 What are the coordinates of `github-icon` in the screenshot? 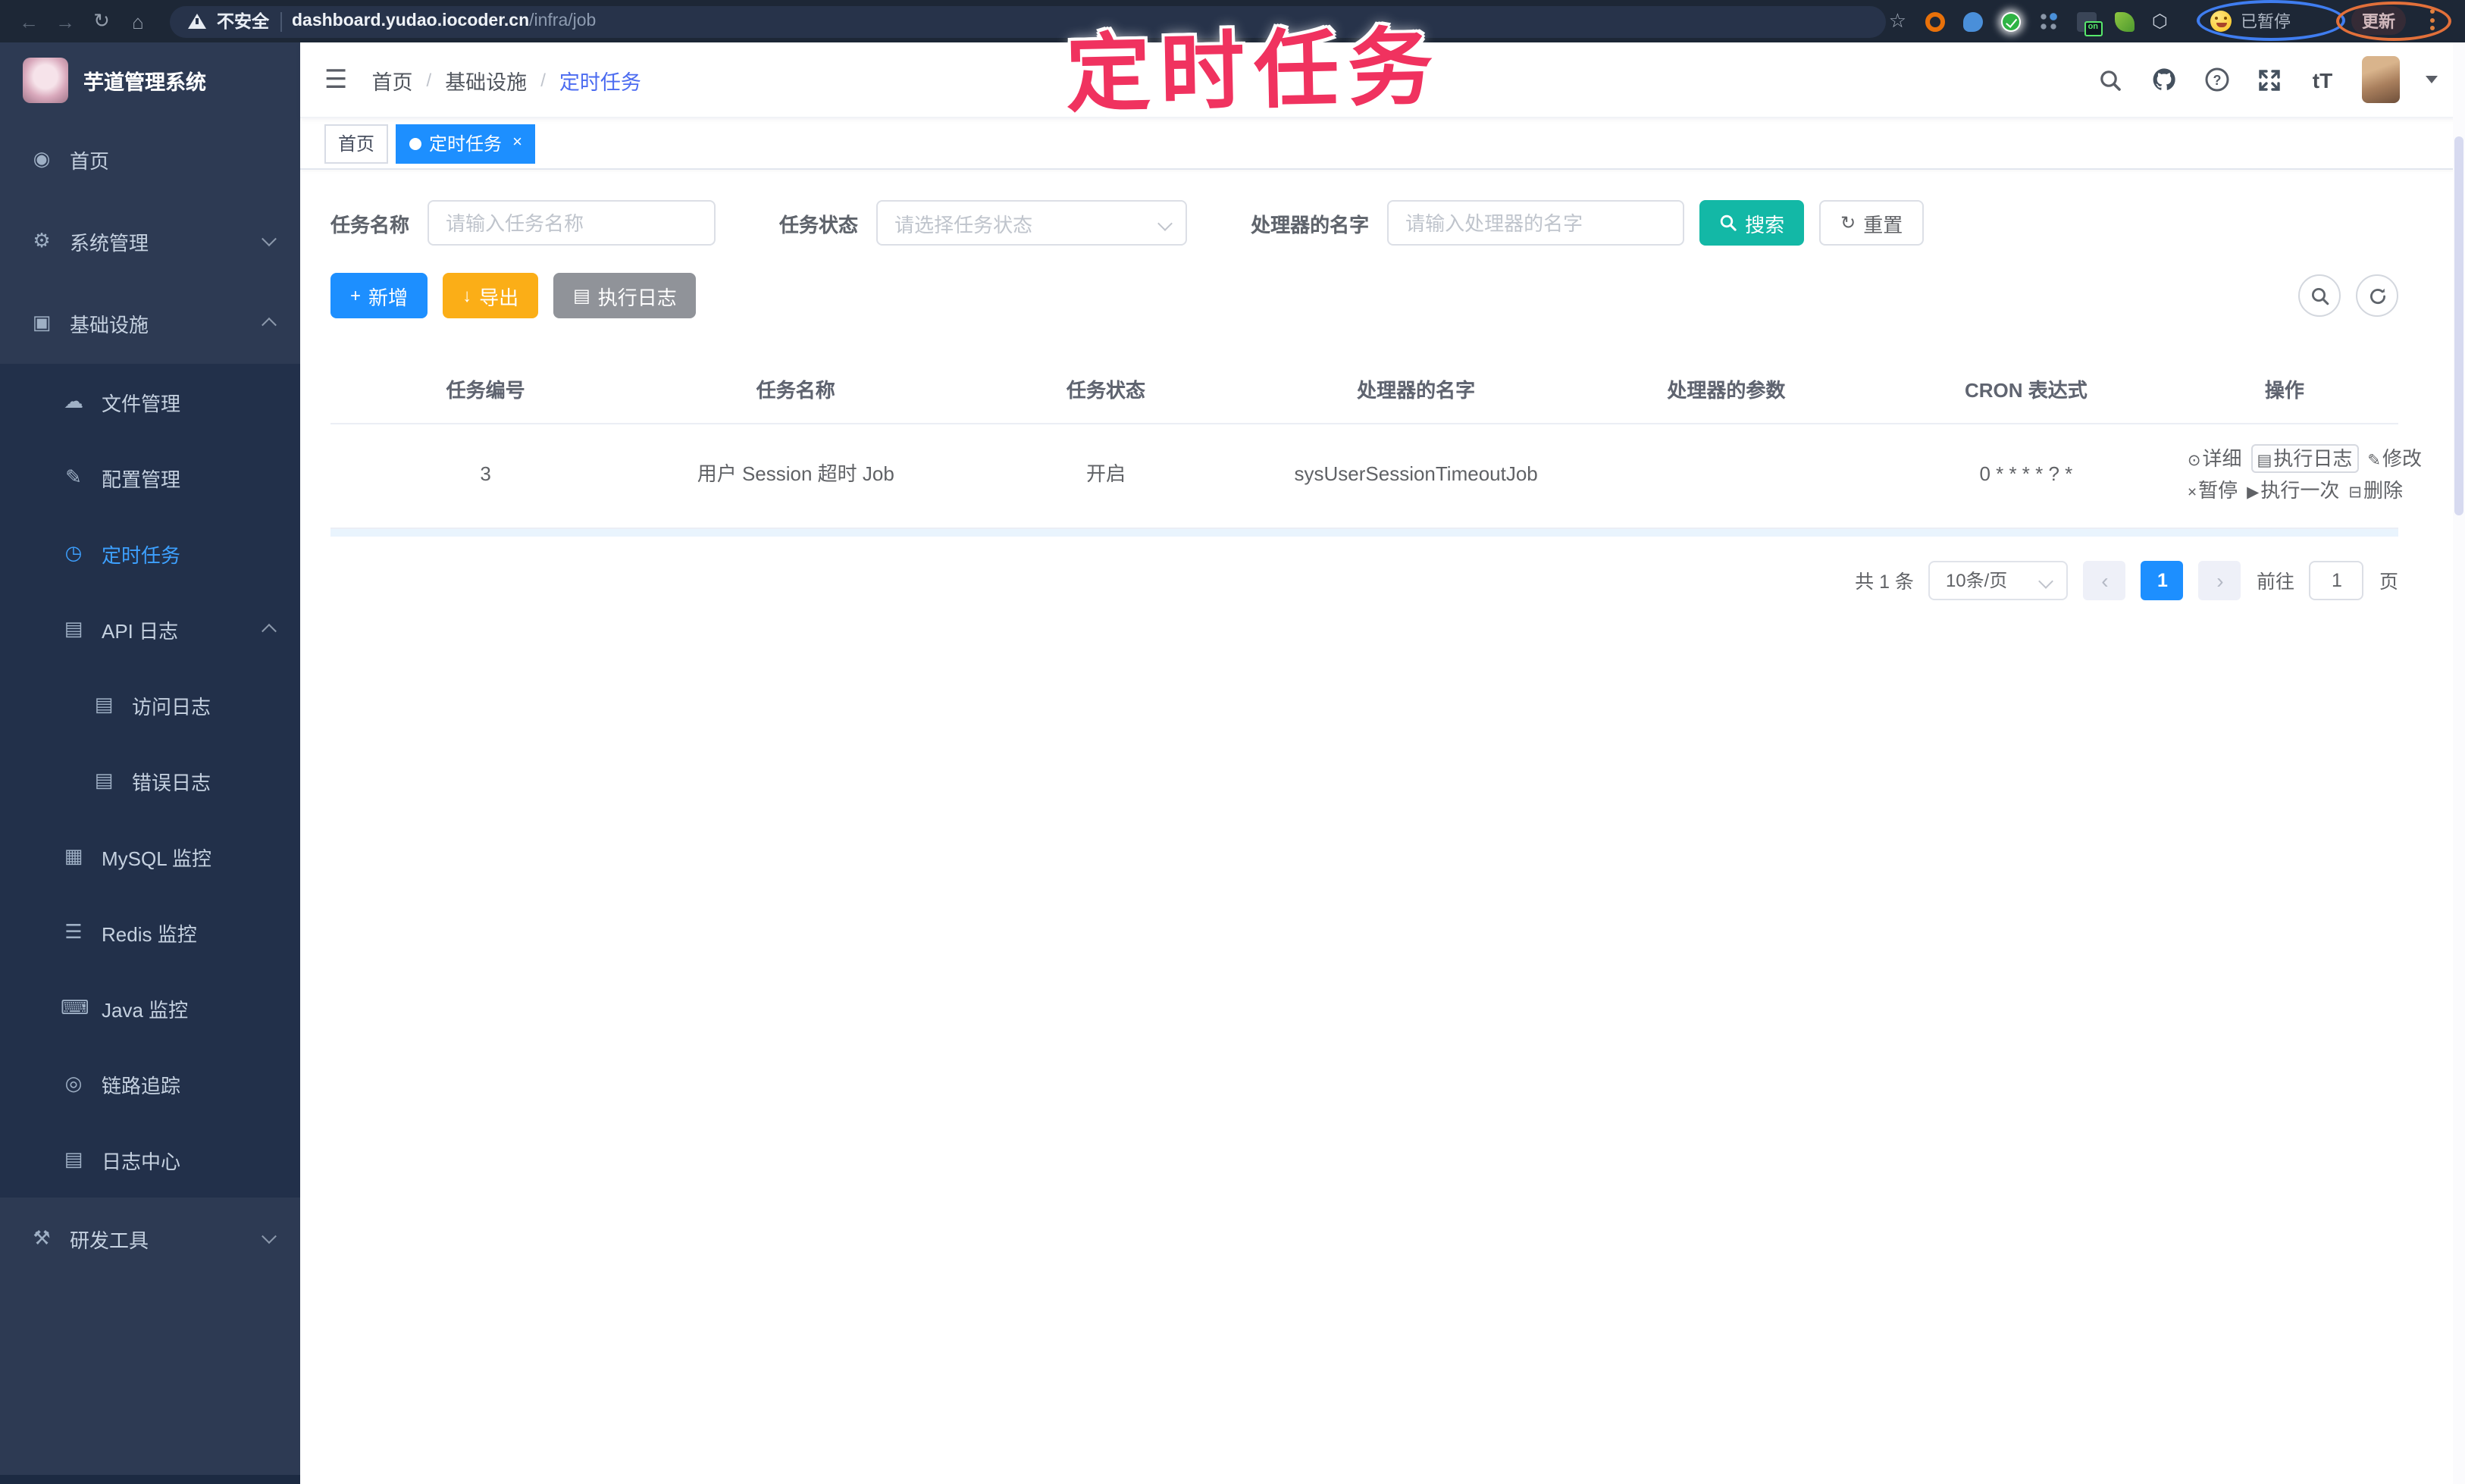 It's located at (2163, 80).